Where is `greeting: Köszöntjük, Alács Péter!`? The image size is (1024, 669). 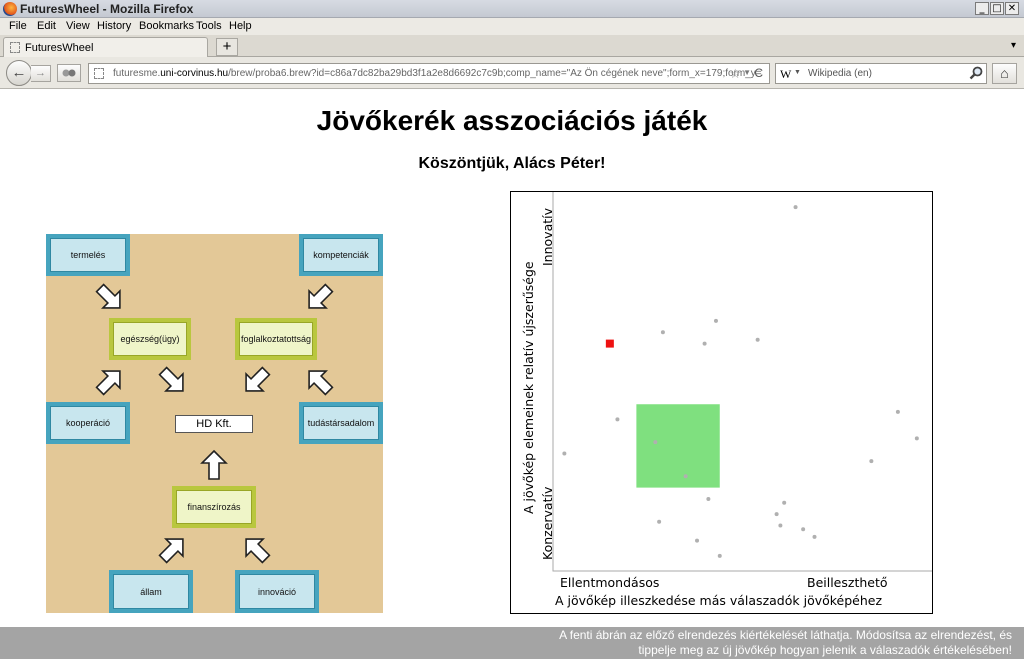
greeting: Köszöntjük, Alács Péter! is located at coordinates (512, 163).